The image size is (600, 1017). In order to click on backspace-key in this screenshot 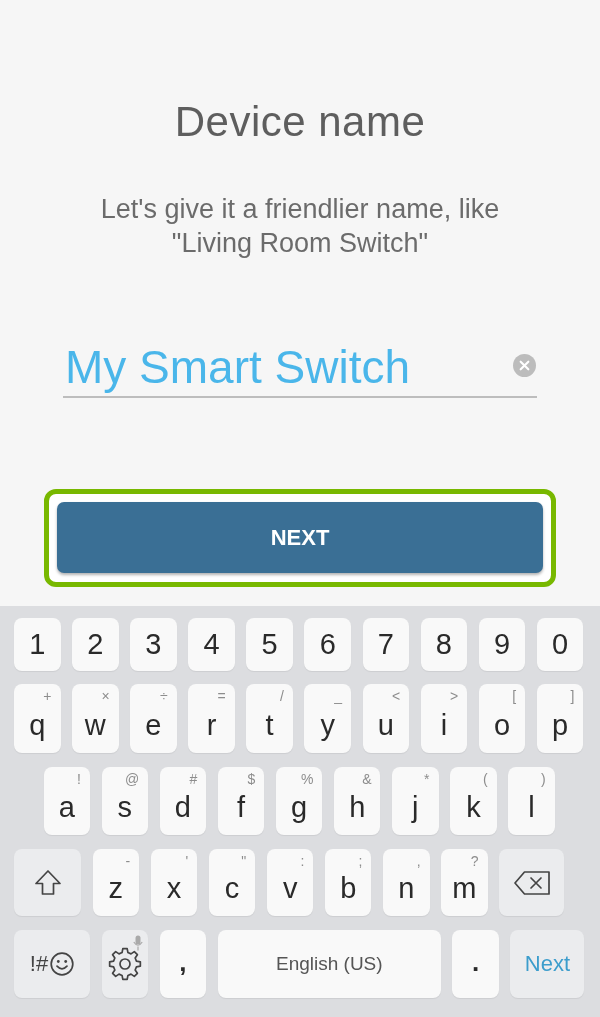, I will do `click(532, 882)`.